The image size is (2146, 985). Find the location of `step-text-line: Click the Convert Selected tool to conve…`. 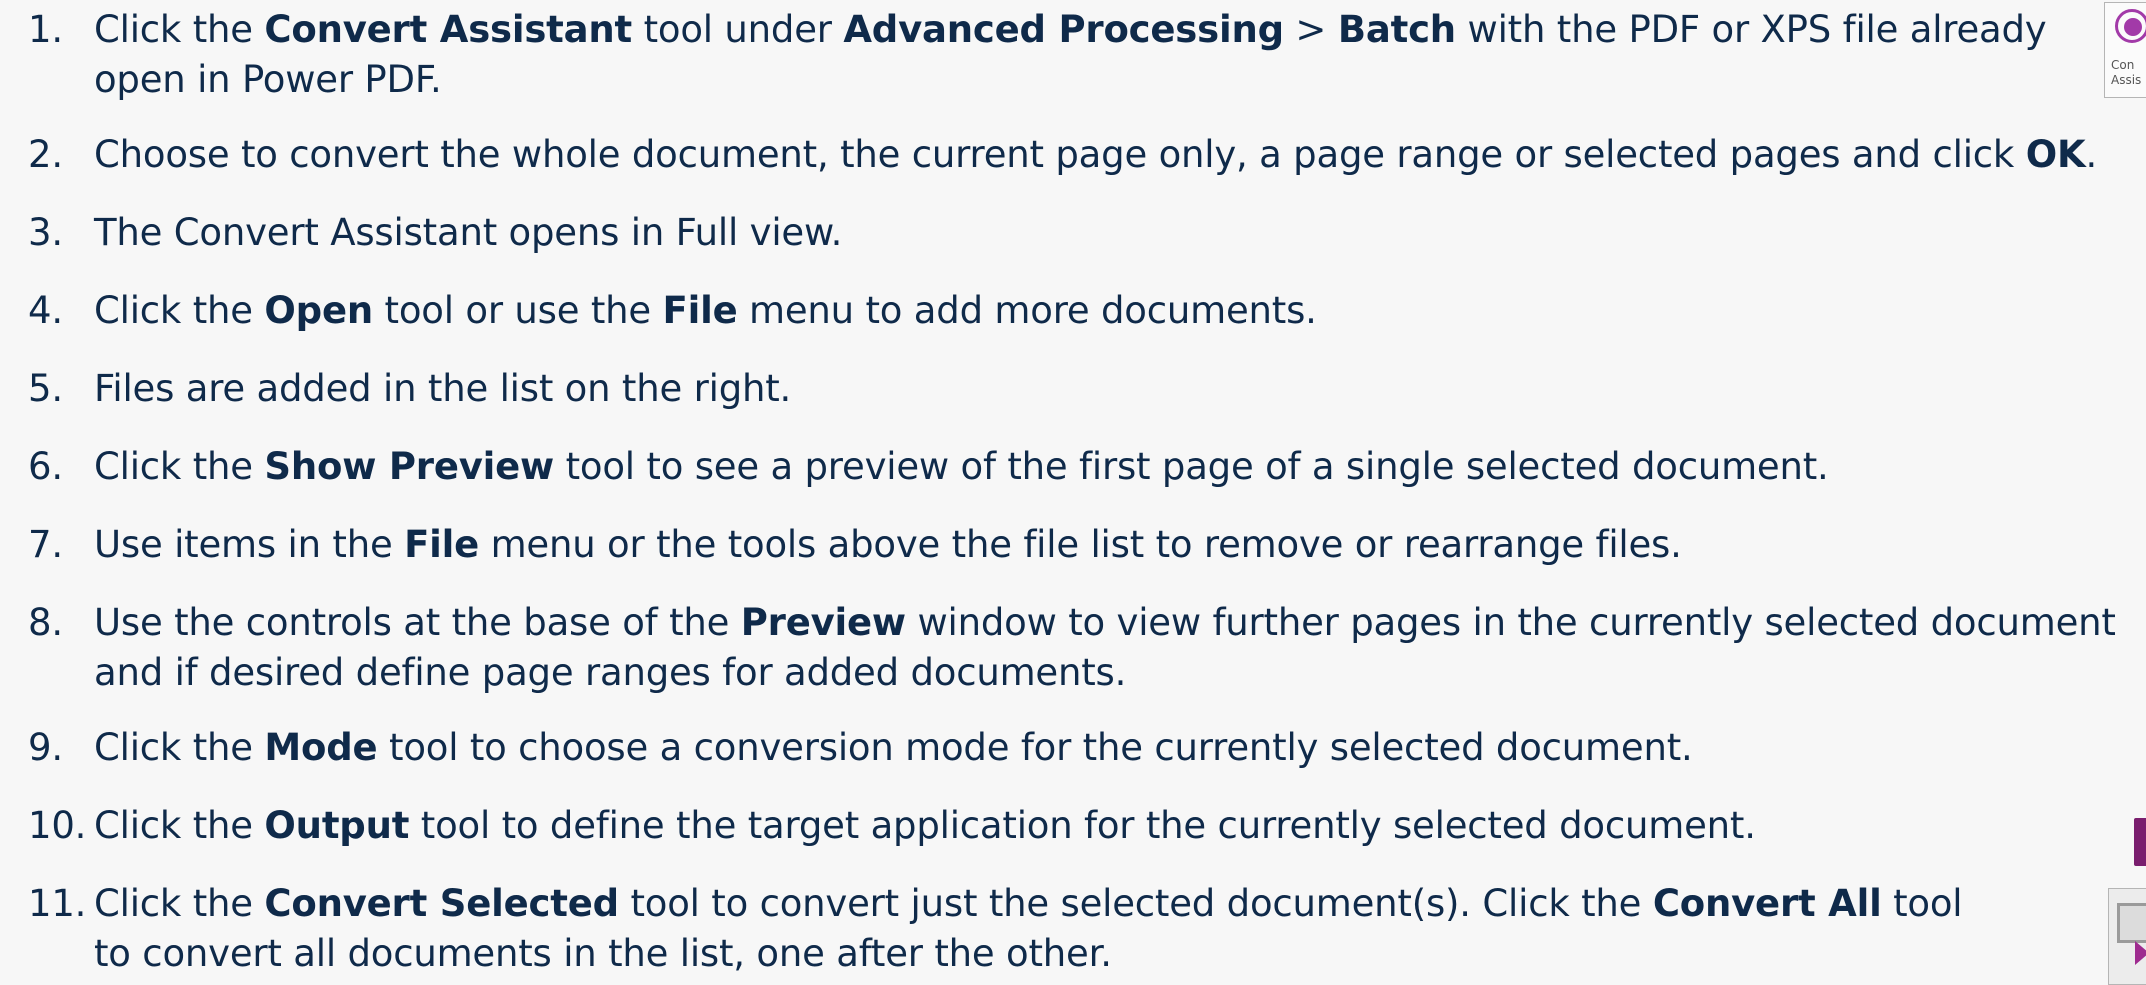

step-text-line: Click the Convert Selected tool to conve… is located at coordinates (1028, 904).